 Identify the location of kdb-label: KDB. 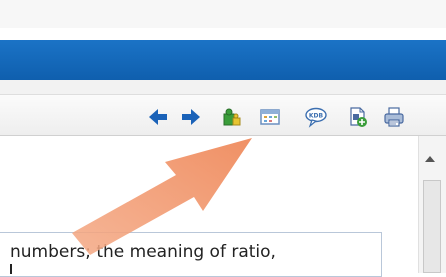
(316, 116).